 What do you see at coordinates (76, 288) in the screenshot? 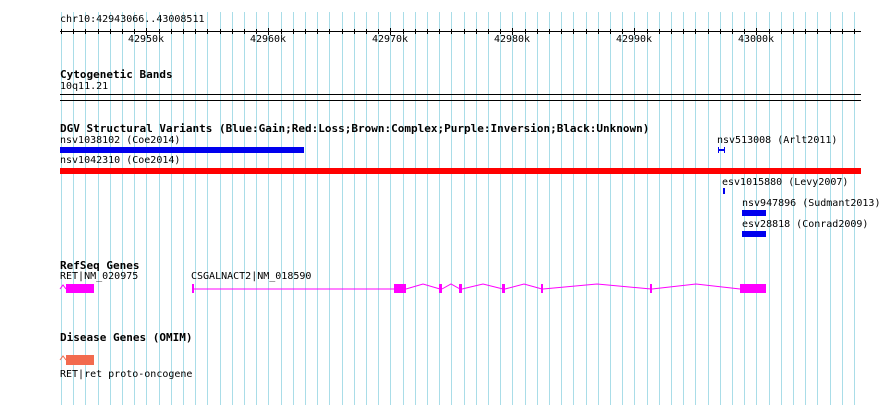
I see `ret-gene-model` at bounding box center [76, 288].